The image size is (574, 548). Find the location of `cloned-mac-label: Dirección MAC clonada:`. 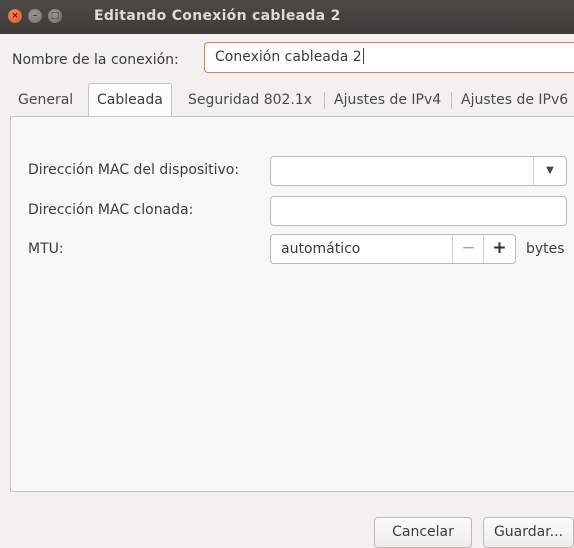

cloned-mac-label: Dirección MAC clonada: is located at coordinates (111, 210).